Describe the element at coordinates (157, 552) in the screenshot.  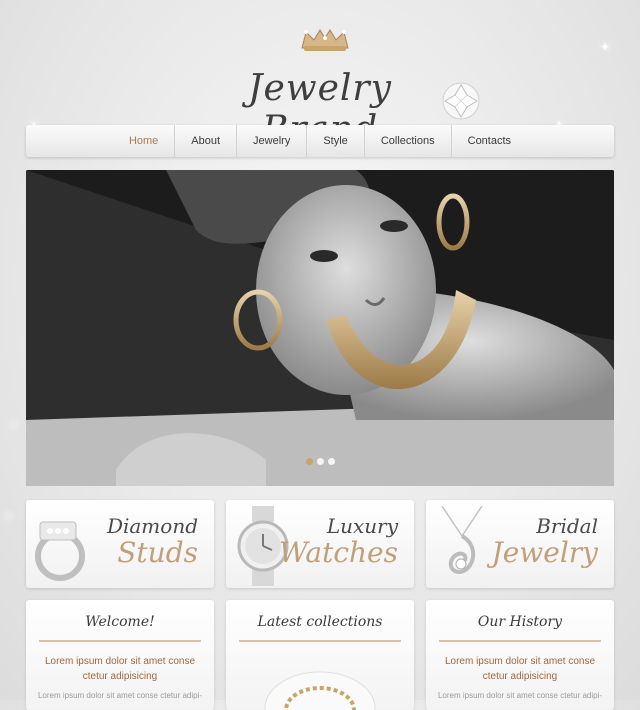
I see `promo-subtitle: Studs` at that location.